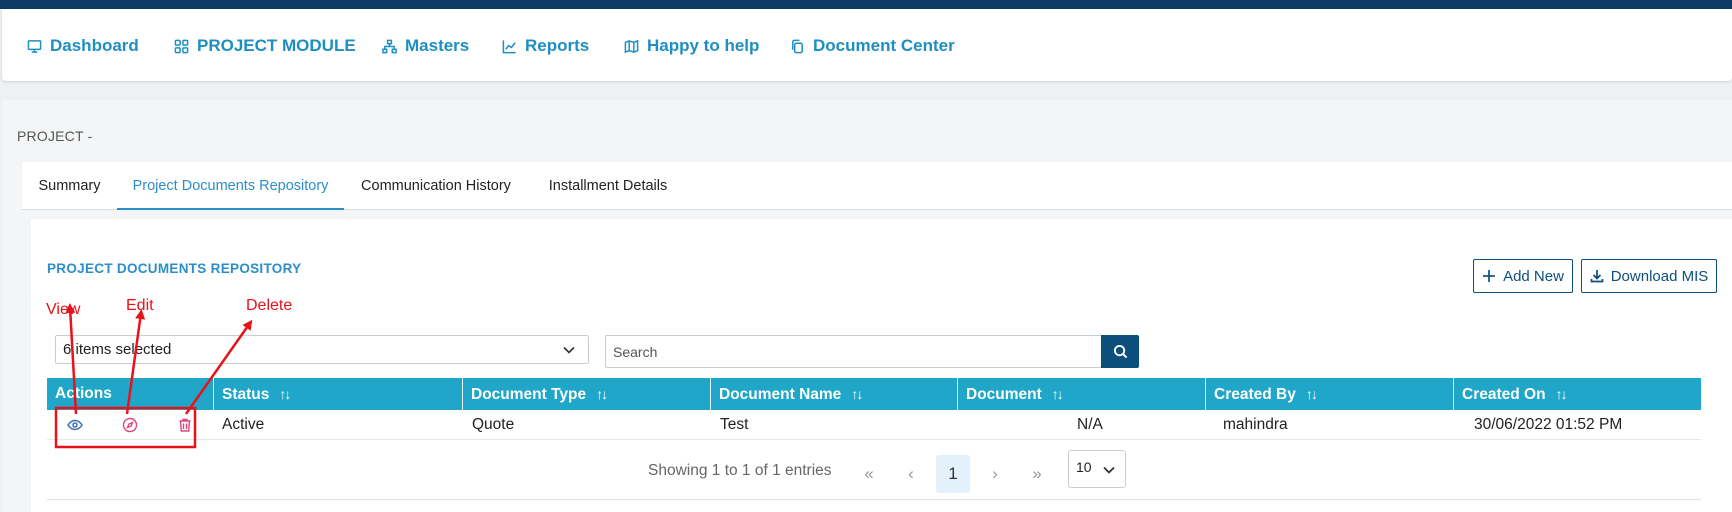 The image size is (1732, 512). What do you see at coordinates (117, 349) in the screenshot?
I see `columns-select-value: 6 items selected` at bounding box center [117, 349].